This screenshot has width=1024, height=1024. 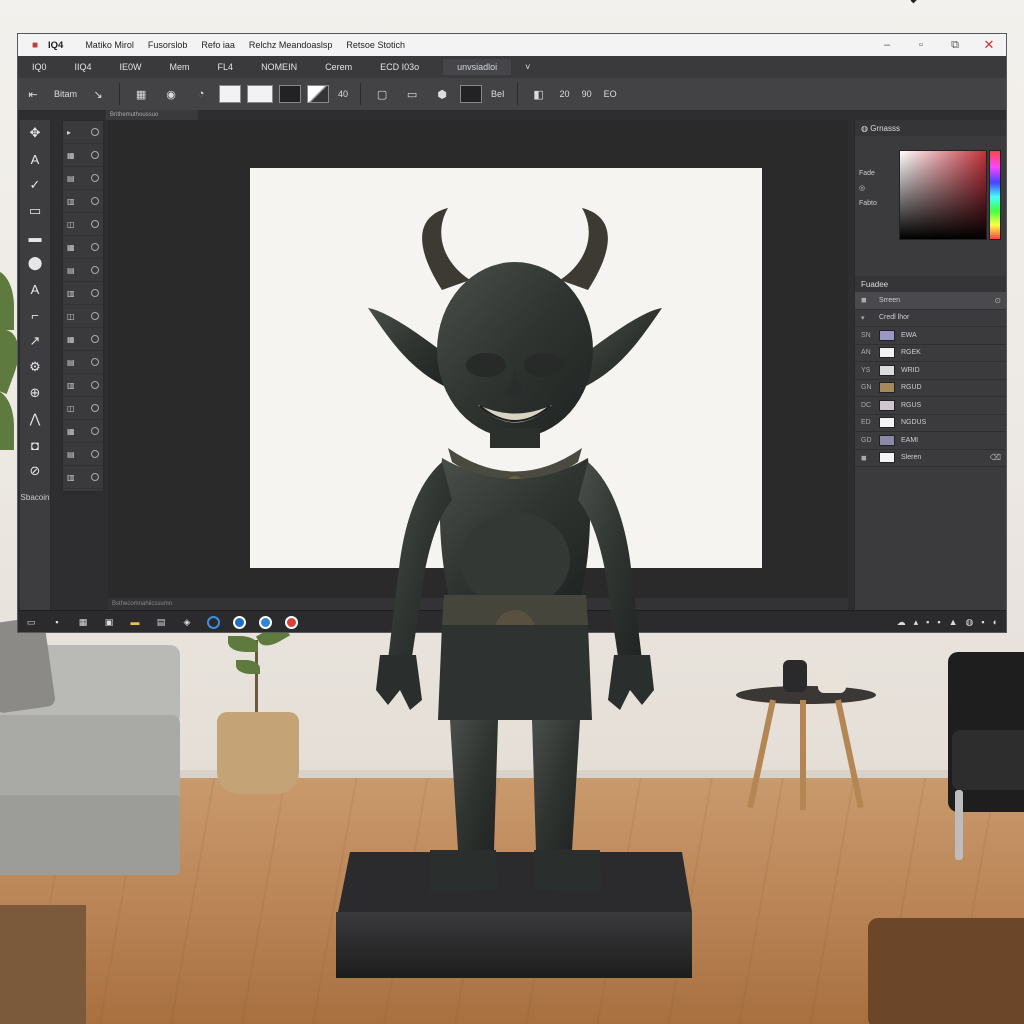 What do you see at coordinates (338, 67) in the screenshot?
I see `menu-item: Cerem` at bounding box center [338, 67].